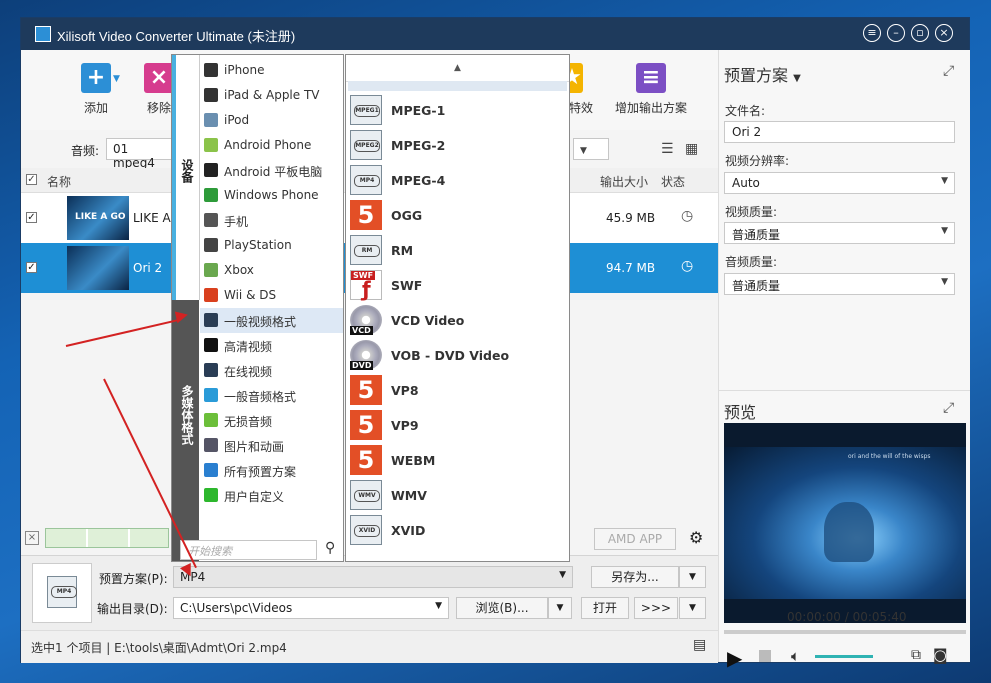  Describe the element at coordinates (271, 195) in the screenshot. I see `menu-item-windows-phone: Windows Phone` at that location.